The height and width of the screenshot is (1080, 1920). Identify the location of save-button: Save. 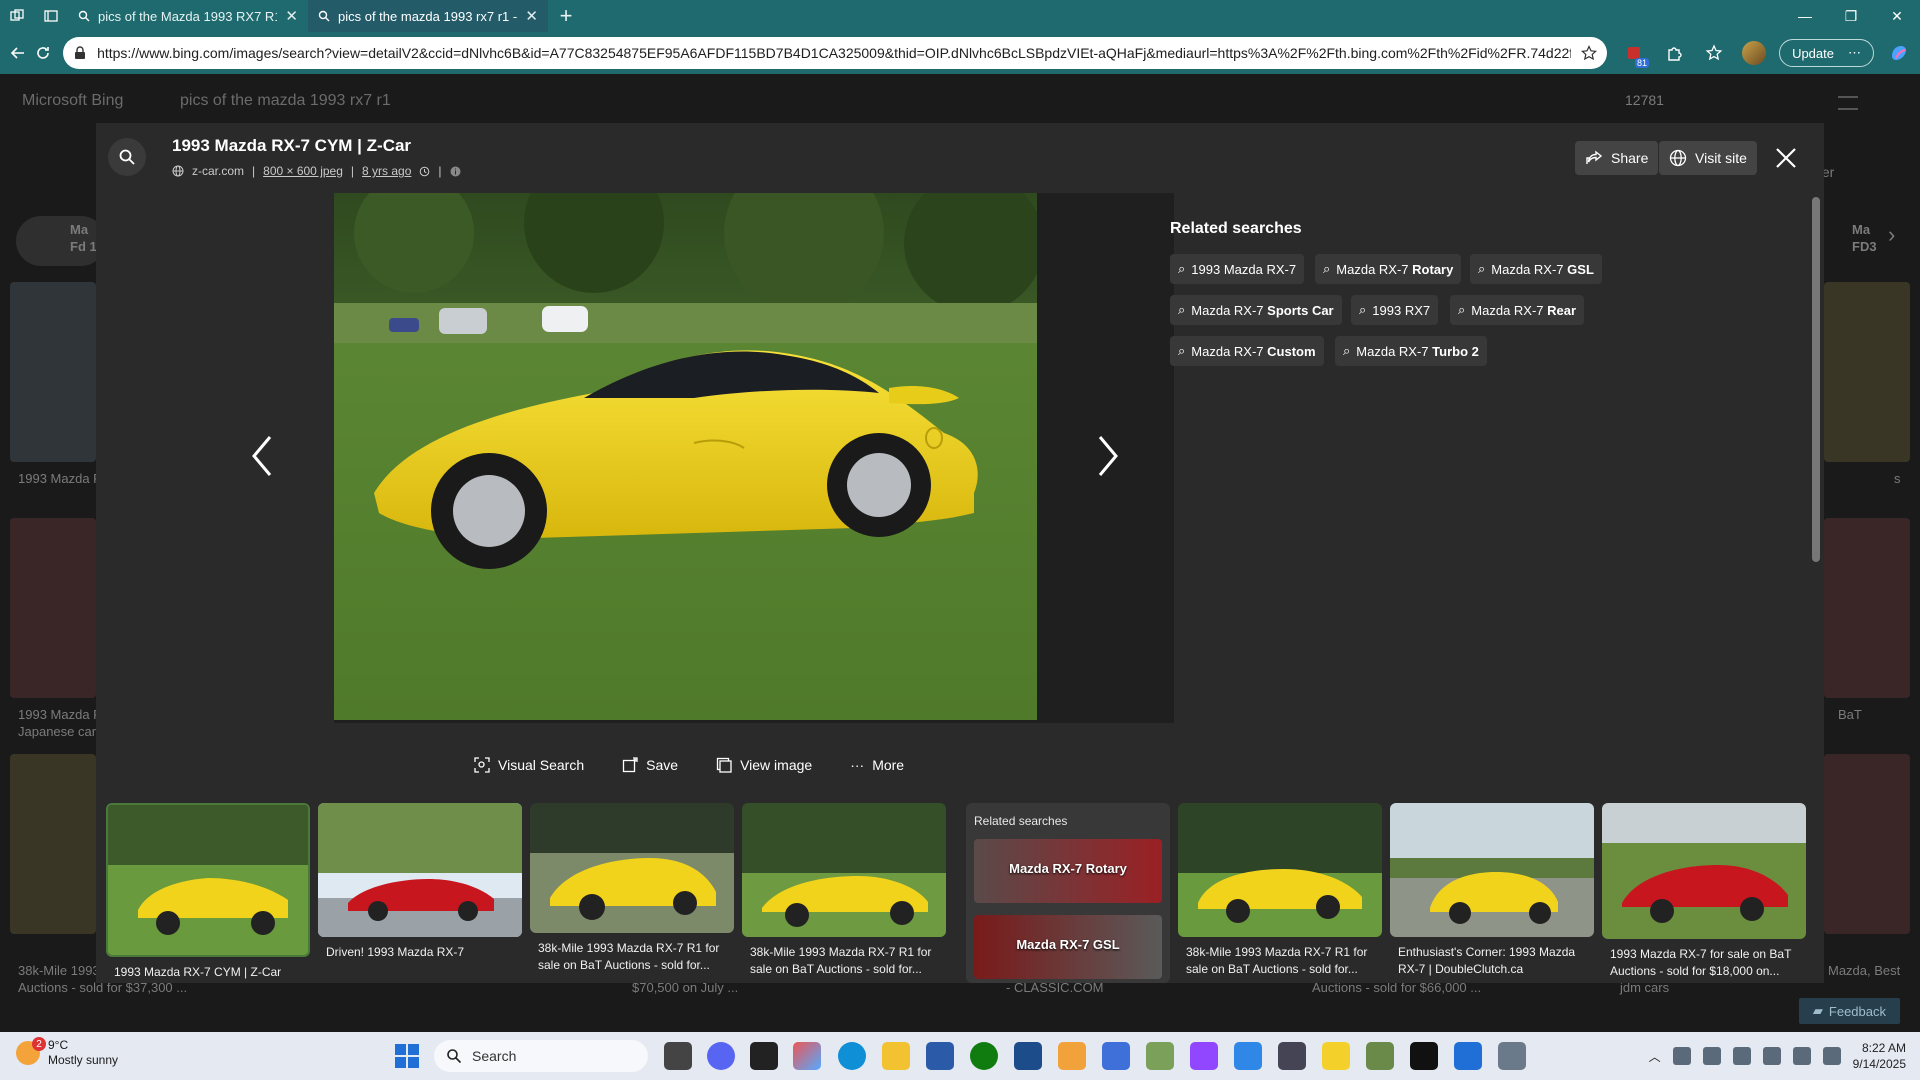
(650, 765).